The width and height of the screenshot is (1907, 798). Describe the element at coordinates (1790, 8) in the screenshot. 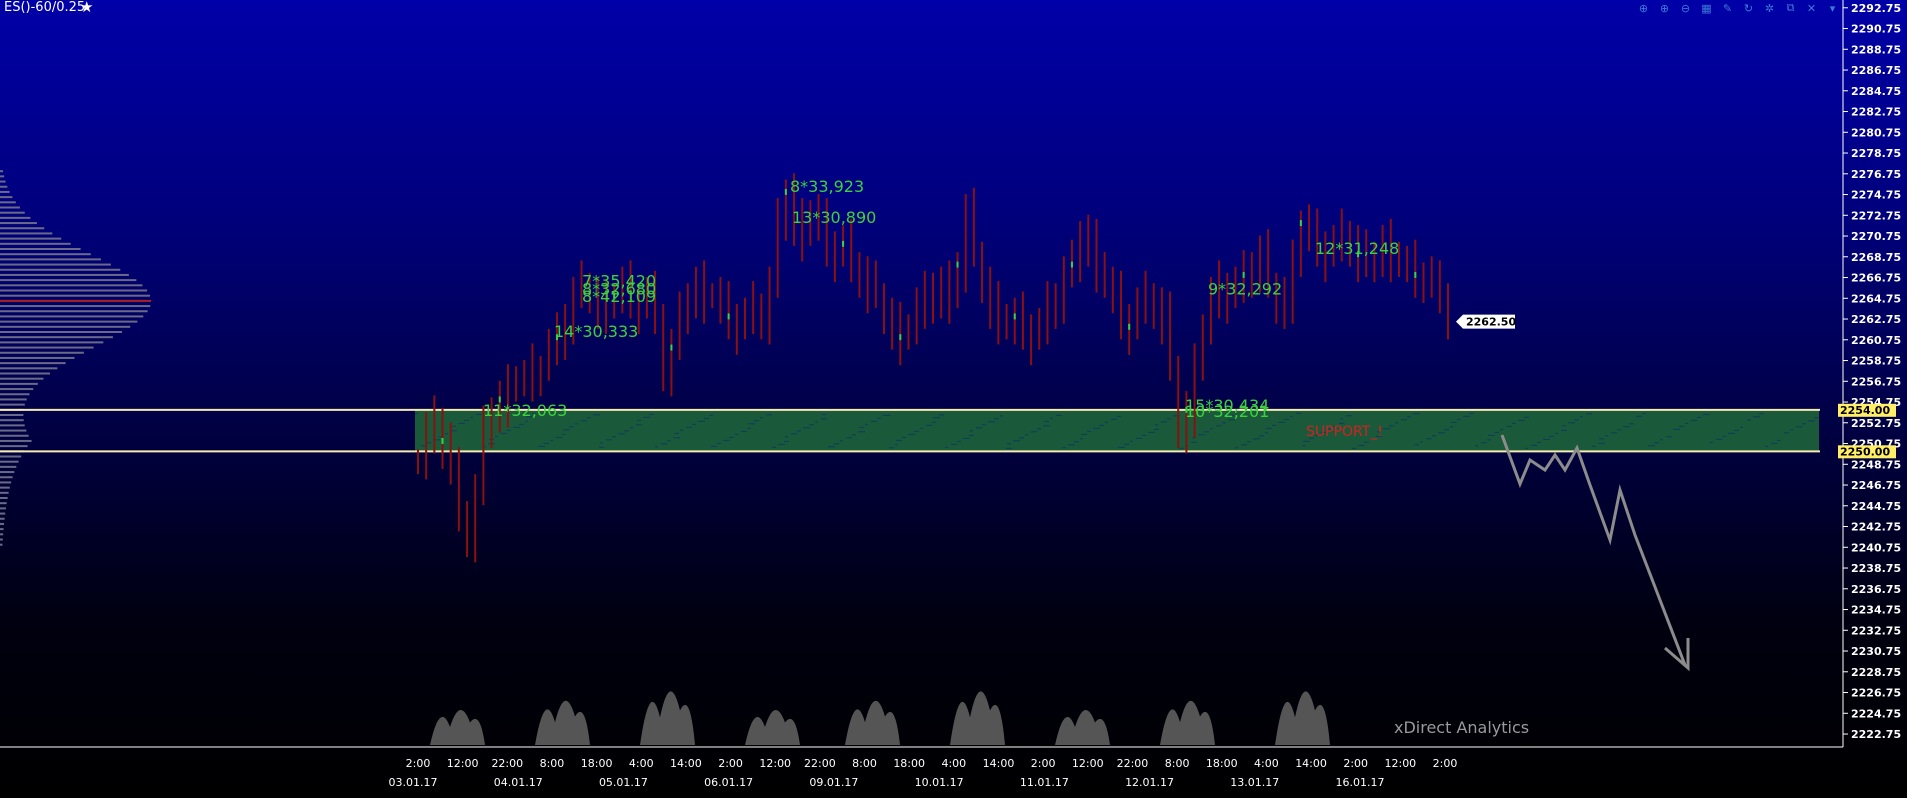

I see `popout-icon: ⧉` at that location.